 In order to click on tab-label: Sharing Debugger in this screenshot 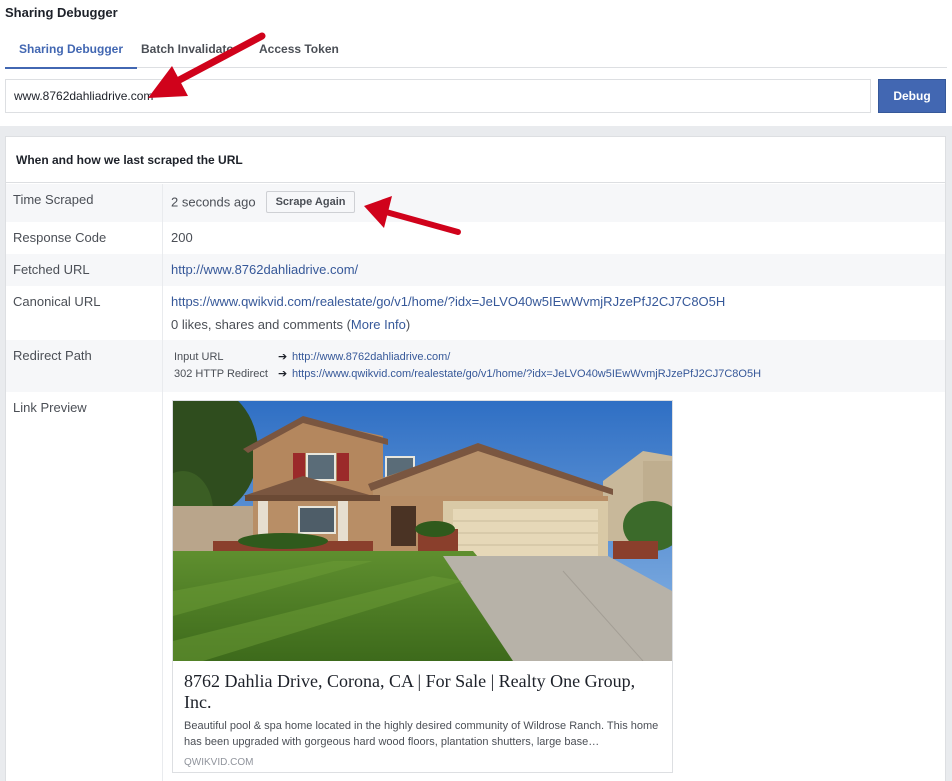, I will do `click(71, 49)`.